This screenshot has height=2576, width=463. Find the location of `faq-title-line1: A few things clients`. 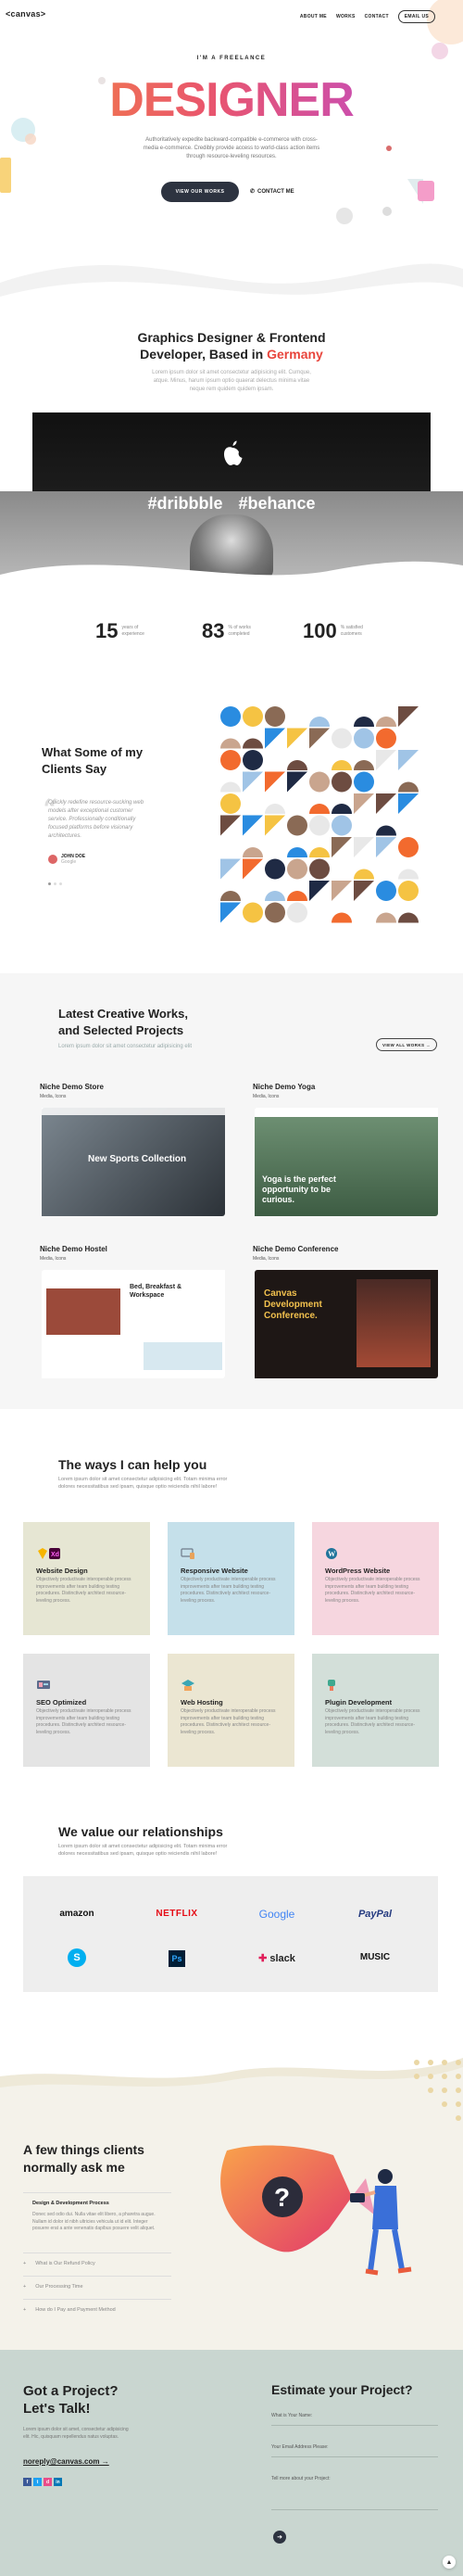

faq-title-line1: A few things clients is located at coordinates (83, 2149).